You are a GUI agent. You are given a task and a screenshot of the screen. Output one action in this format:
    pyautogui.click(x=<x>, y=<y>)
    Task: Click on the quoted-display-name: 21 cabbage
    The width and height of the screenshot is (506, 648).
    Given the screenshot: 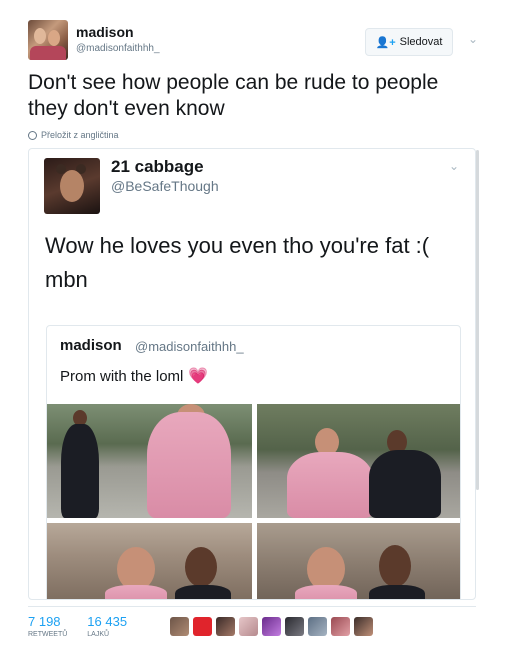 What is the action you would take?
    pyautogui.click(x=157, y=167)
    